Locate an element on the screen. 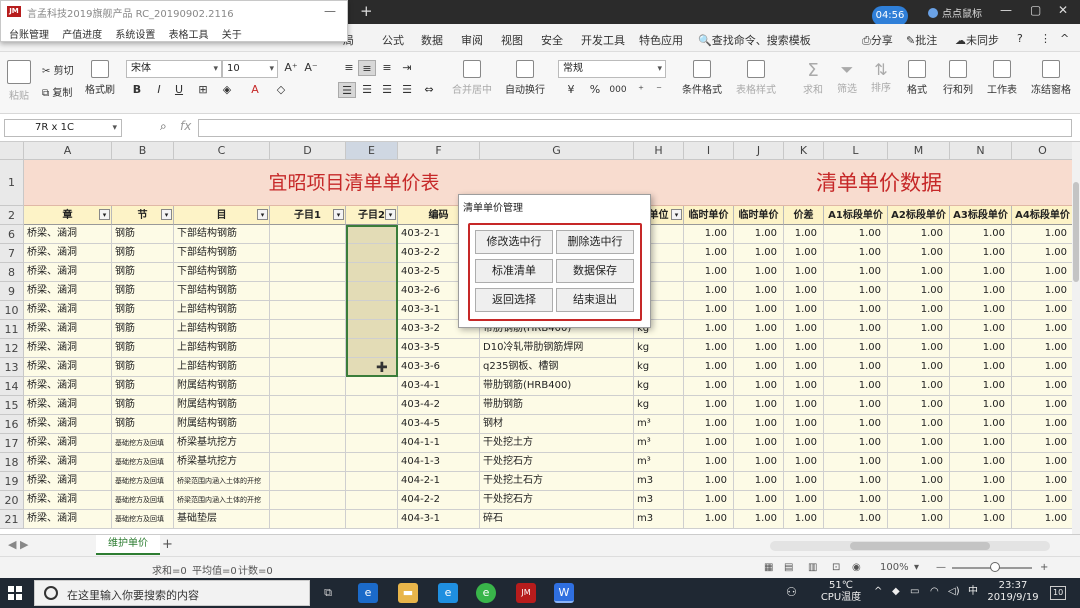 This screenshot has width=1080, height=608. edit-selected-row-button: 修改选中行 is located at coordinates (514, 242).